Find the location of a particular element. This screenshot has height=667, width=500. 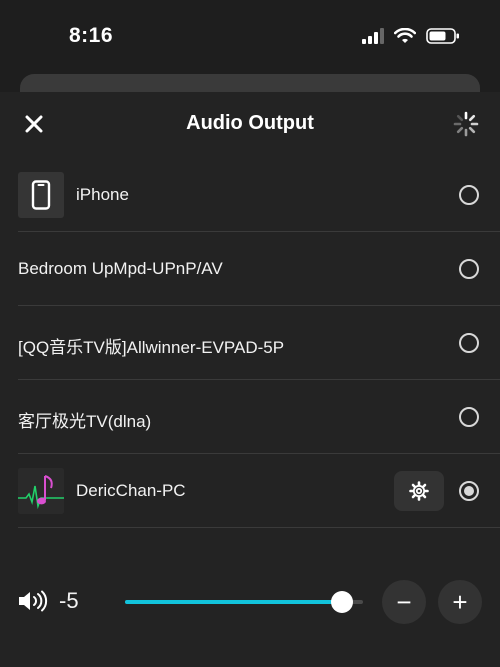

sheet-header: Audio Output is located at coordinates (250, 125).